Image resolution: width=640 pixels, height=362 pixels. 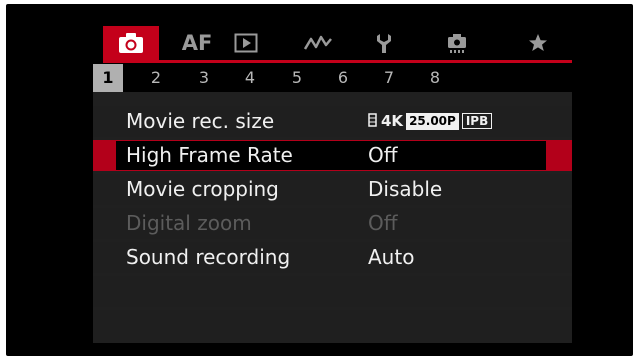 What do you see at coordinates (209, 155) in the screenshot?
I see `menu-item-label: High Frame Rate` at bounding box center [209, 155].